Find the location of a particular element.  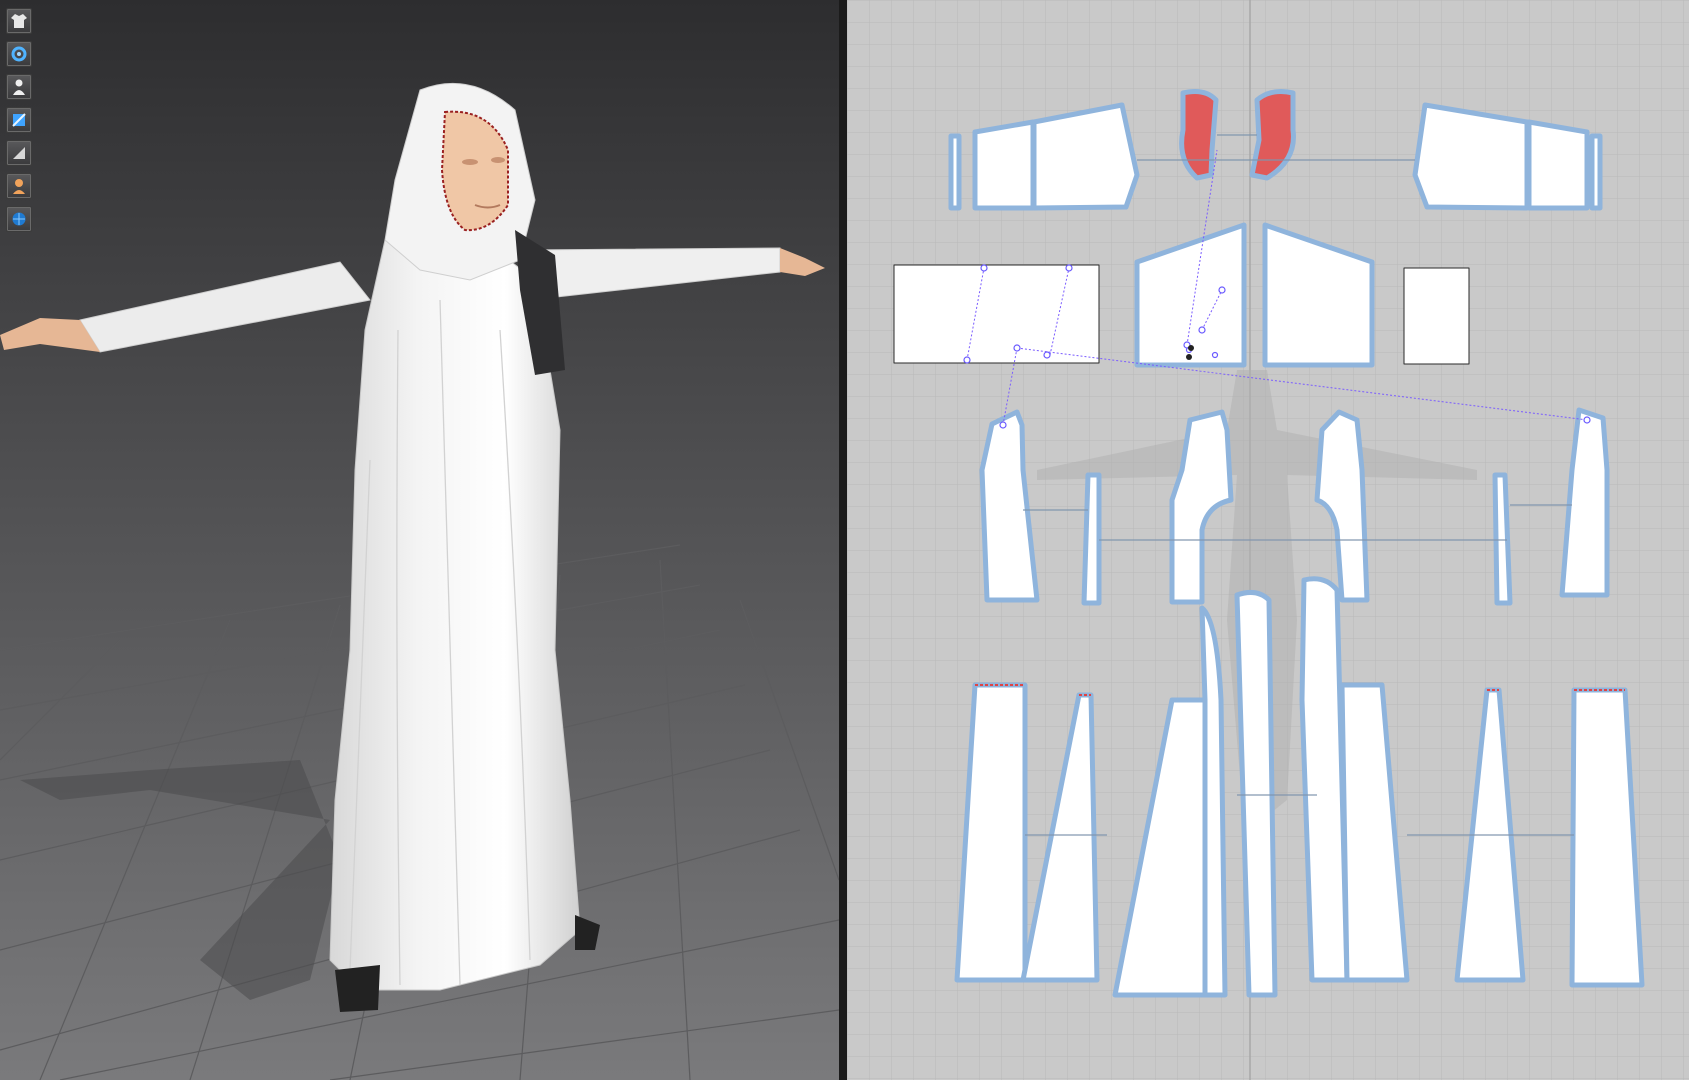

skin-icon is located at coordinates (19, 186).